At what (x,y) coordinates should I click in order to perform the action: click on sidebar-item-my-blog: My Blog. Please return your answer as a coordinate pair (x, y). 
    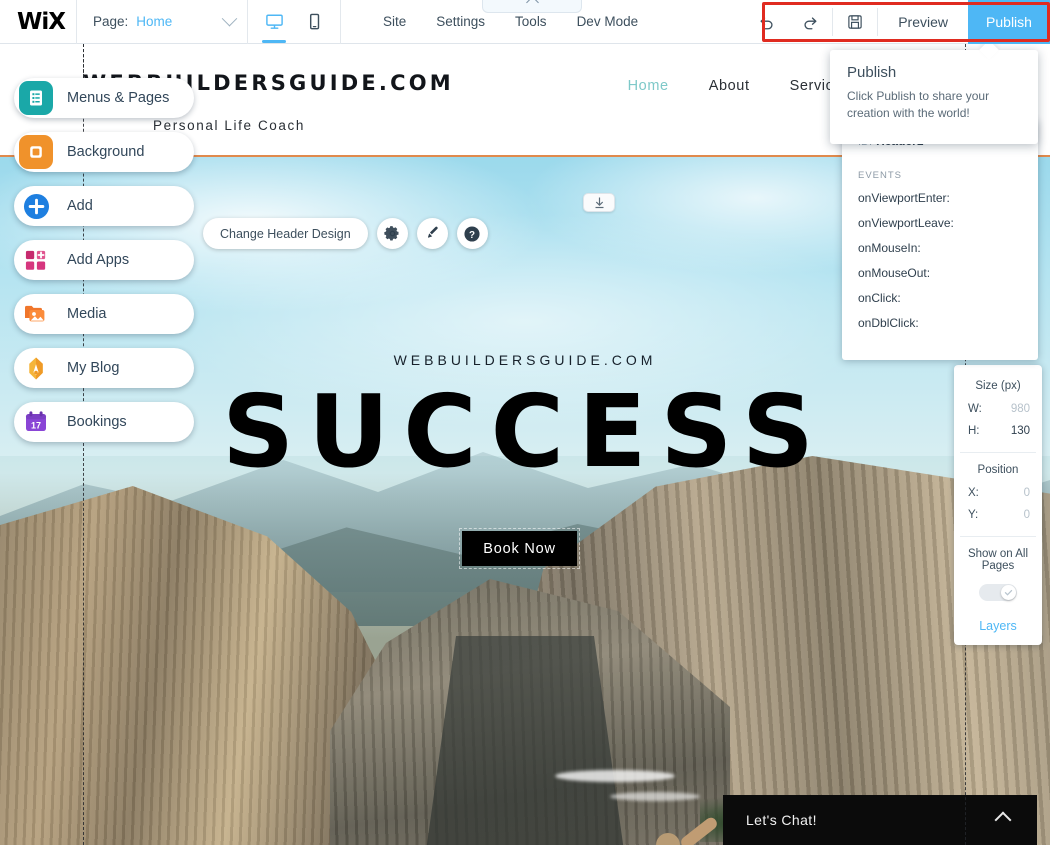
    Looking at the image, I should click on (104, 368).